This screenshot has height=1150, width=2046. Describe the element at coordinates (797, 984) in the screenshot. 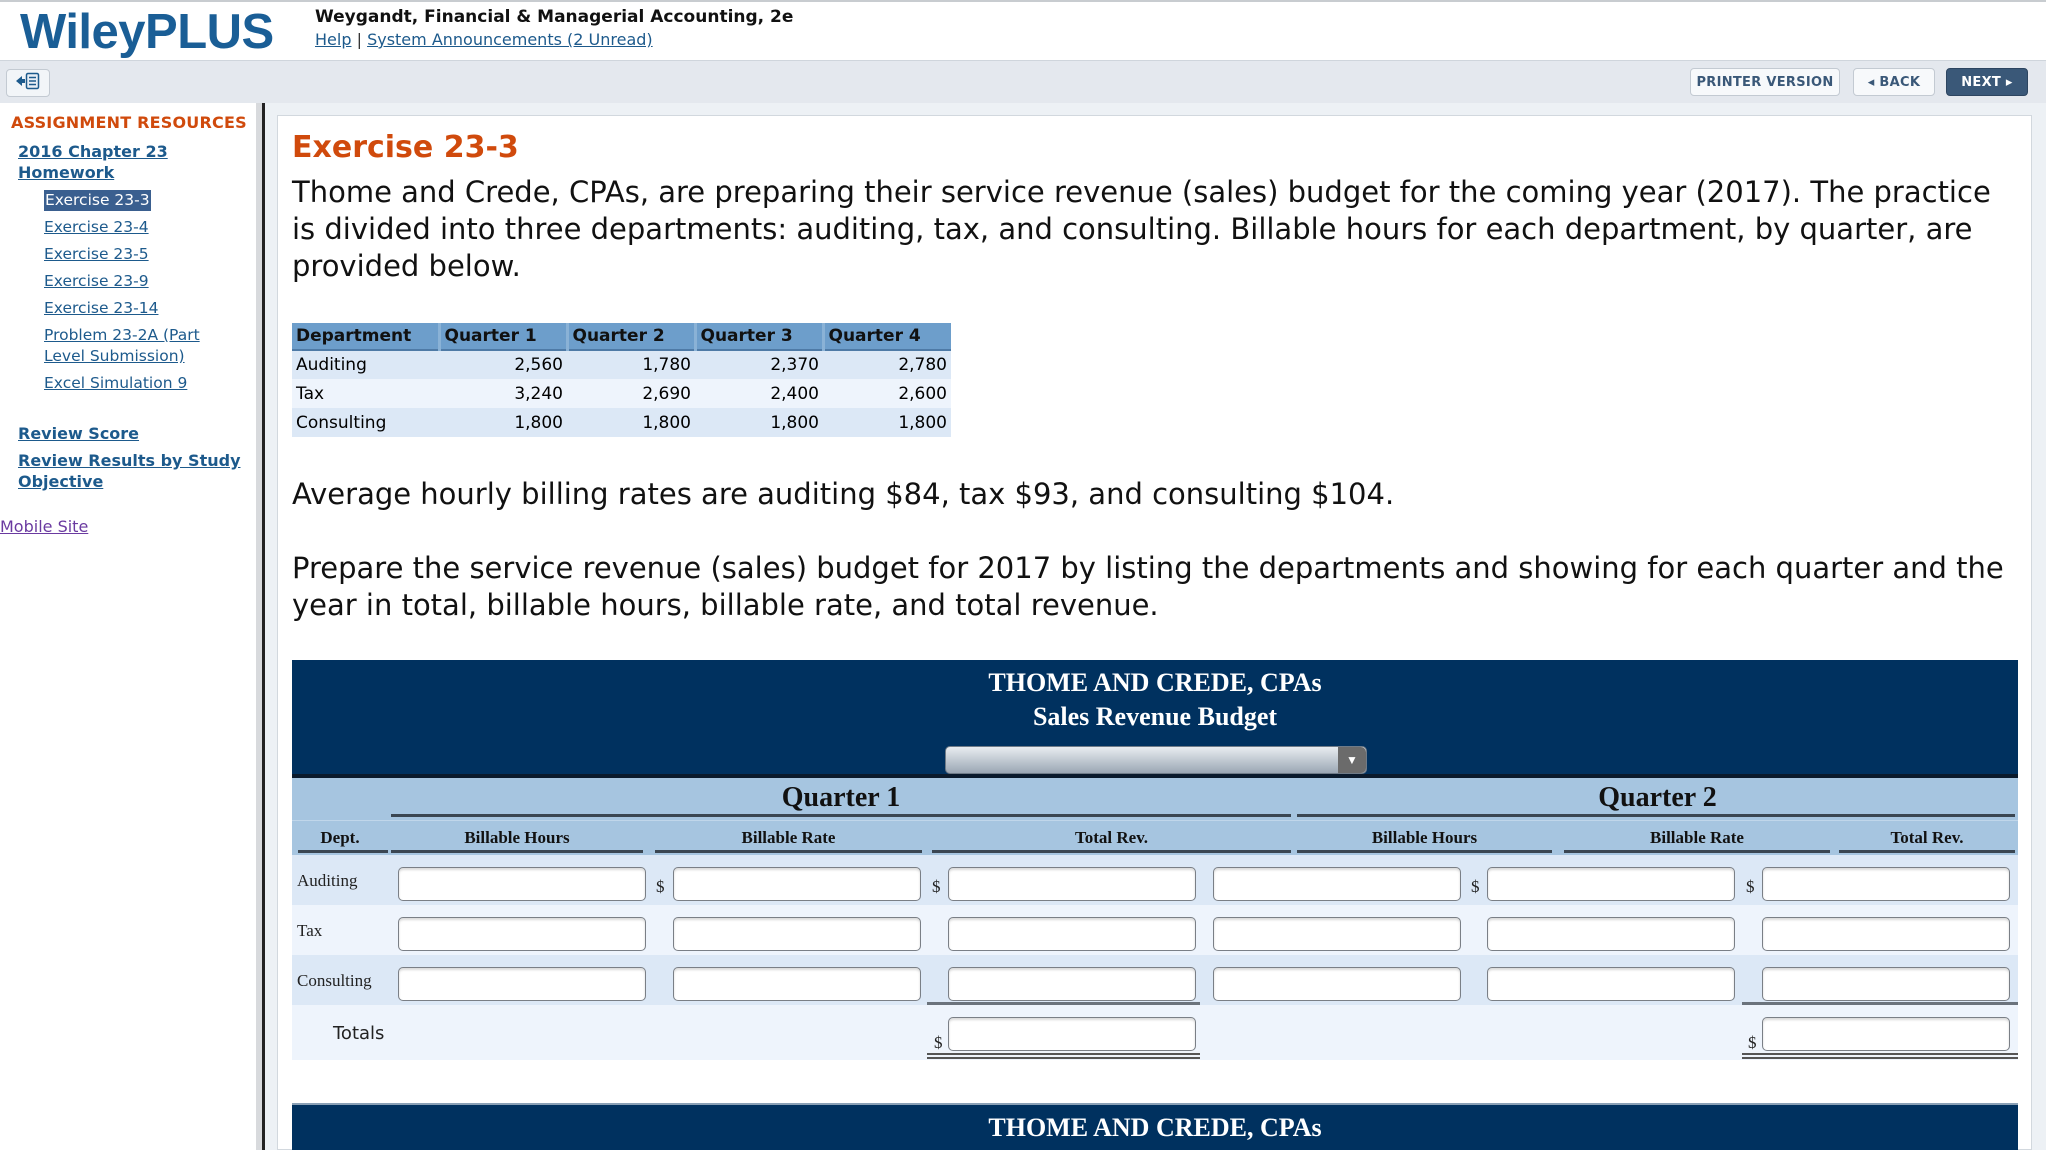

I see `q1-consulting-rate-input` at that location.